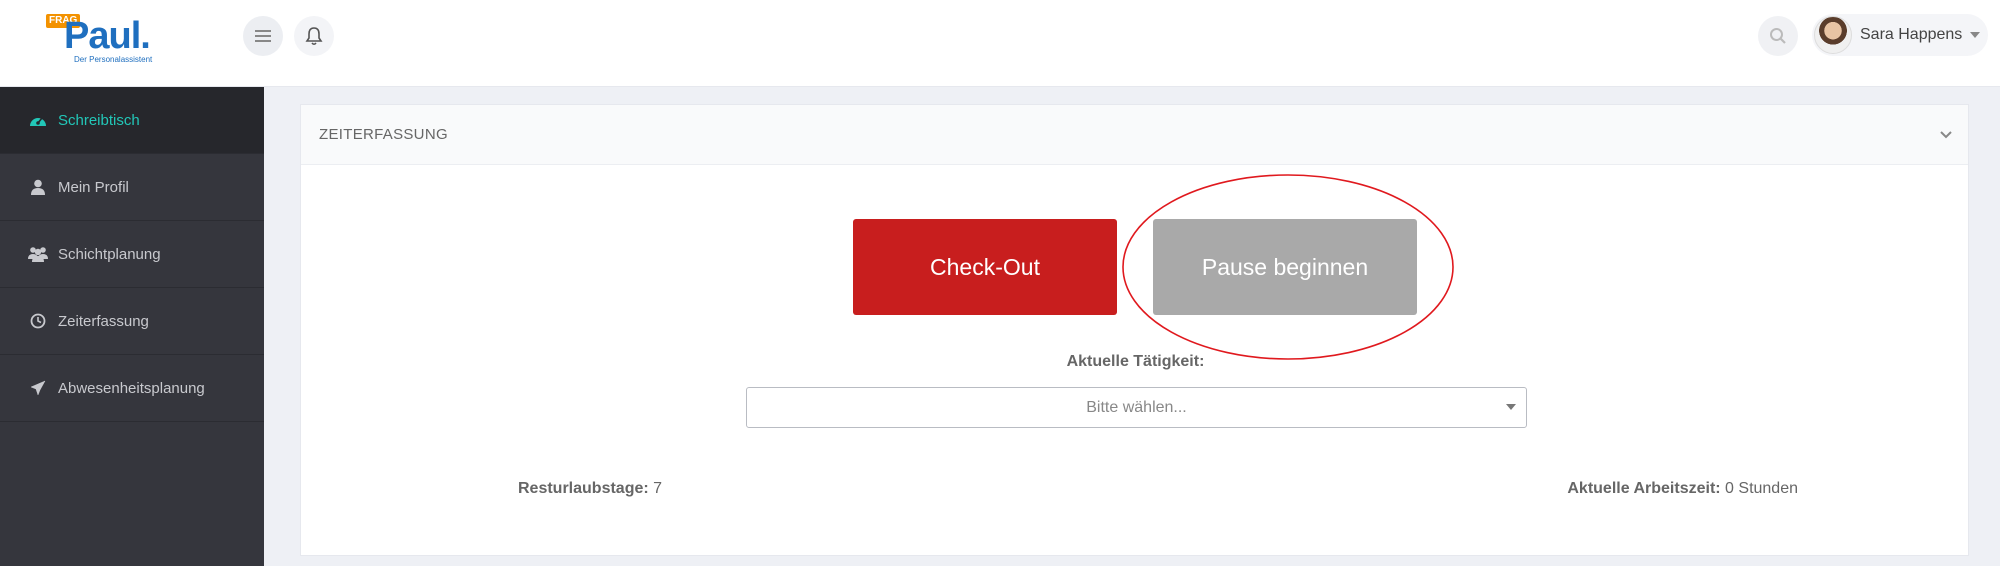  What do you see at coordinates (985, 267) in the screenshot?
I see `check-out-button: Check-Out` at bounding box center [985, 267].